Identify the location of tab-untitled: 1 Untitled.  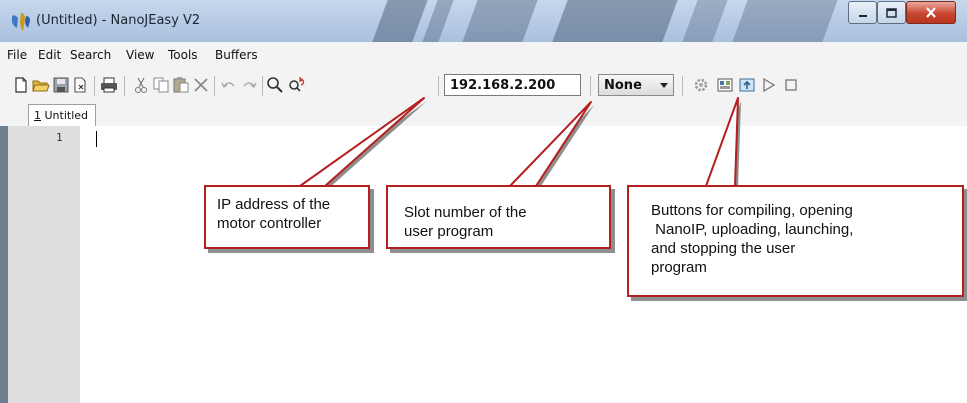
(62, 115).